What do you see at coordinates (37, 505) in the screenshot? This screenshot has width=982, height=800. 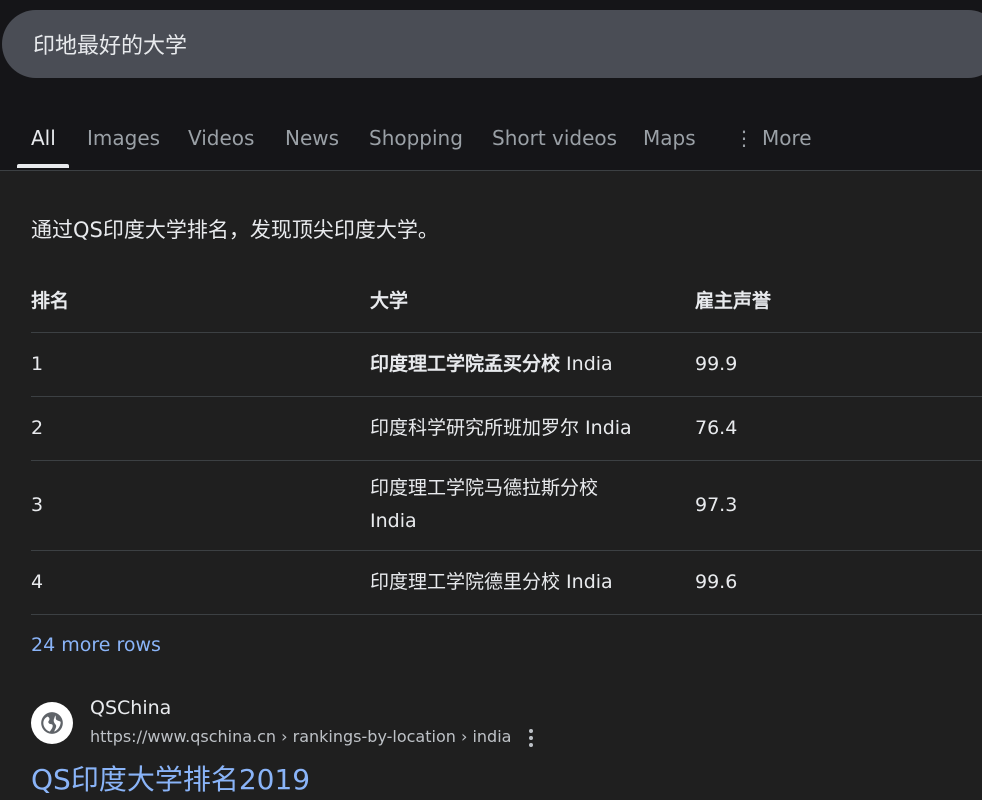 I see `rank-cell: 3` at bounding box center [37, 505].